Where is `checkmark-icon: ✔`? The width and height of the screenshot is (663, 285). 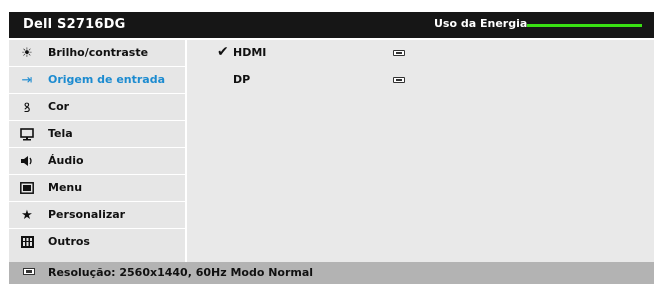
checkmark-icon: ✔ is located at coordinates (223, 52).